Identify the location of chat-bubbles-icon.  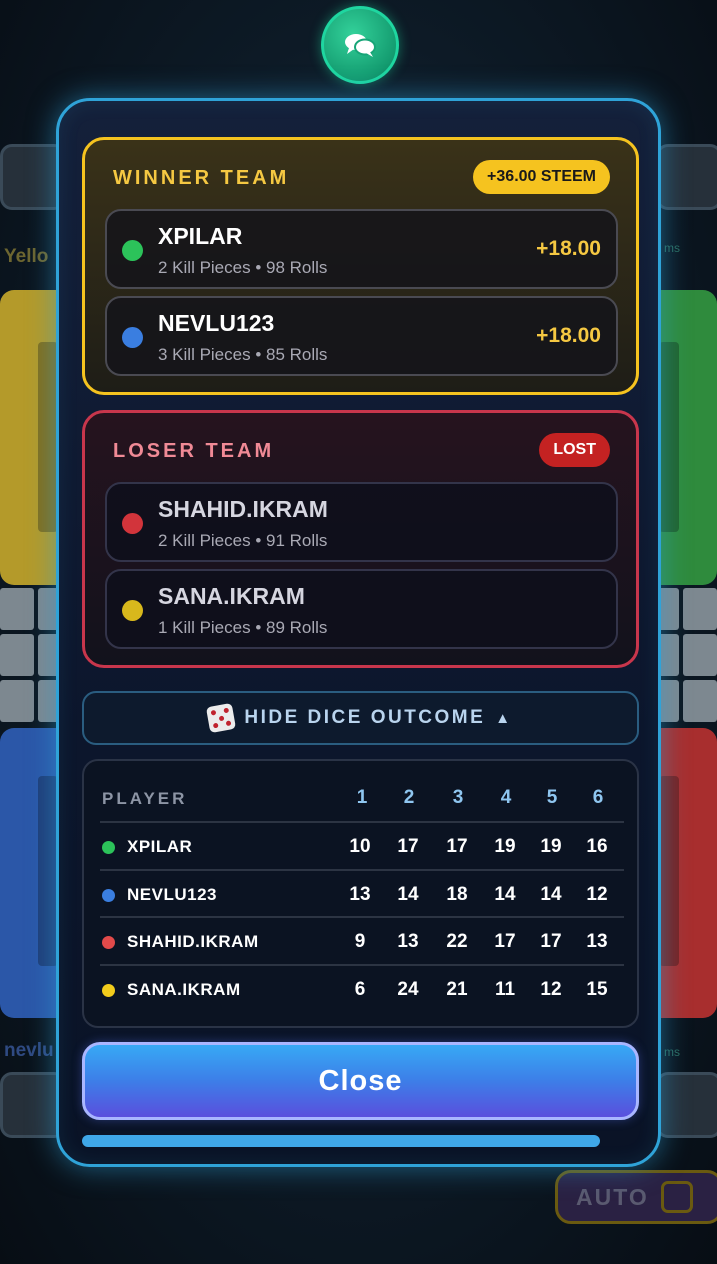
(360, 45).